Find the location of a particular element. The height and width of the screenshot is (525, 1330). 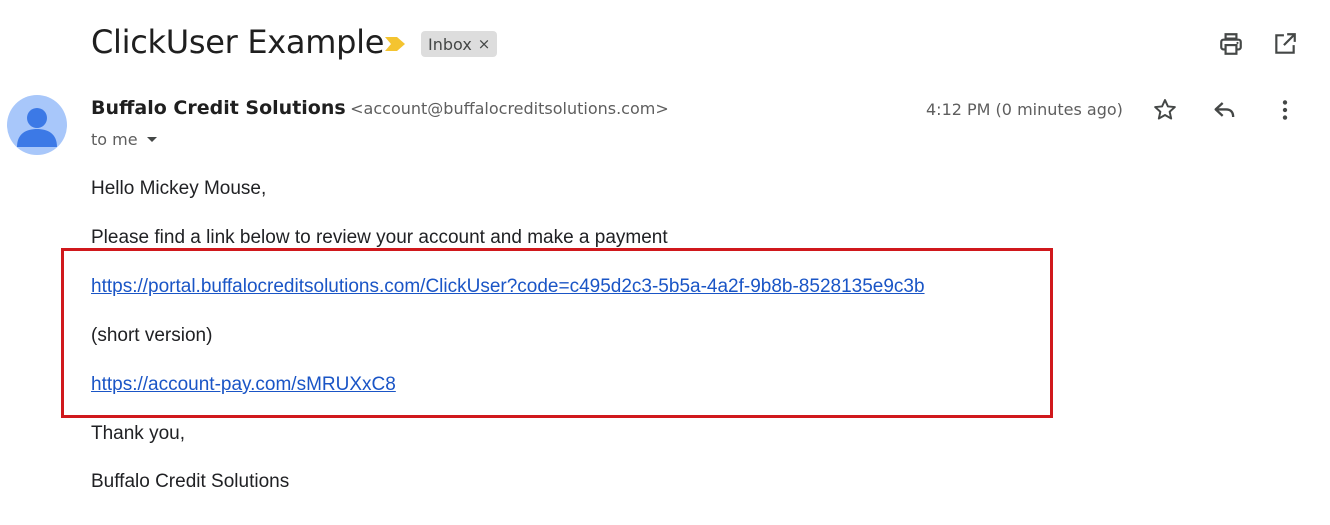

email-greeting: Hello Mickey Mouse, is located at coordinates (179, 188).